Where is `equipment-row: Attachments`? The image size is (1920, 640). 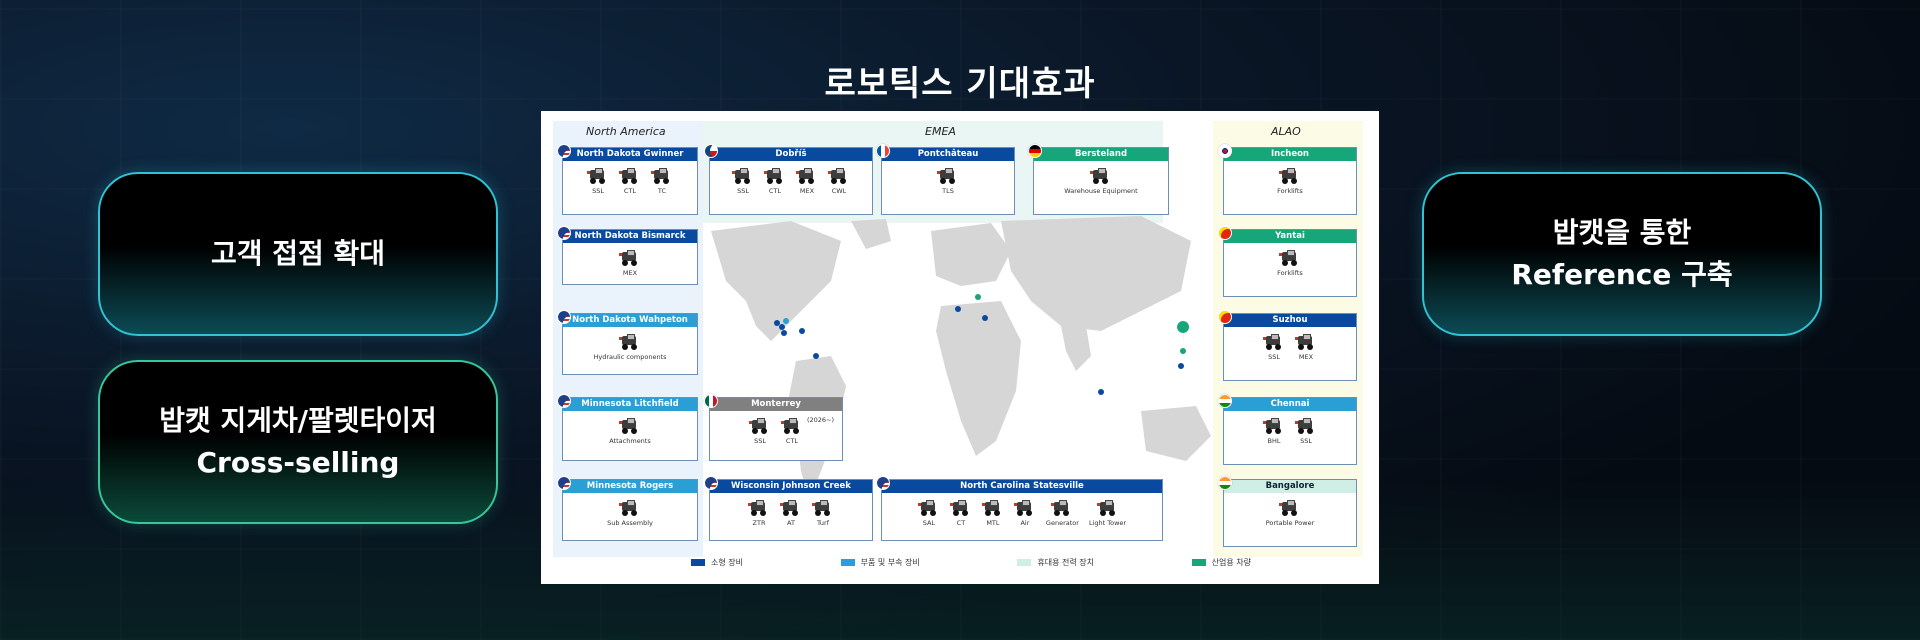
equipment-row: Attachments is located at coordinates (630, 428).